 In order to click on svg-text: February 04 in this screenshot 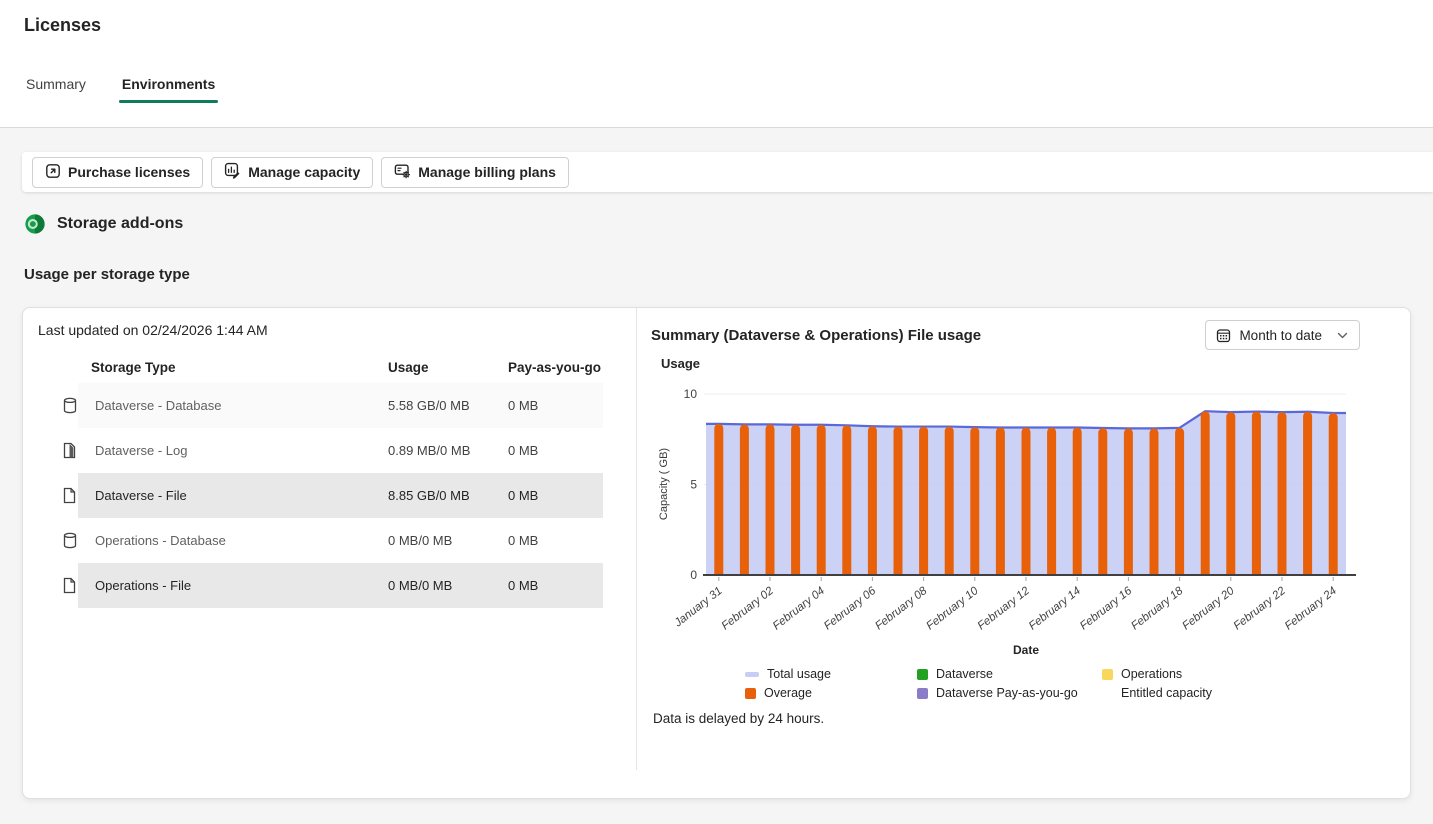, I will do `click(799, 609)`.